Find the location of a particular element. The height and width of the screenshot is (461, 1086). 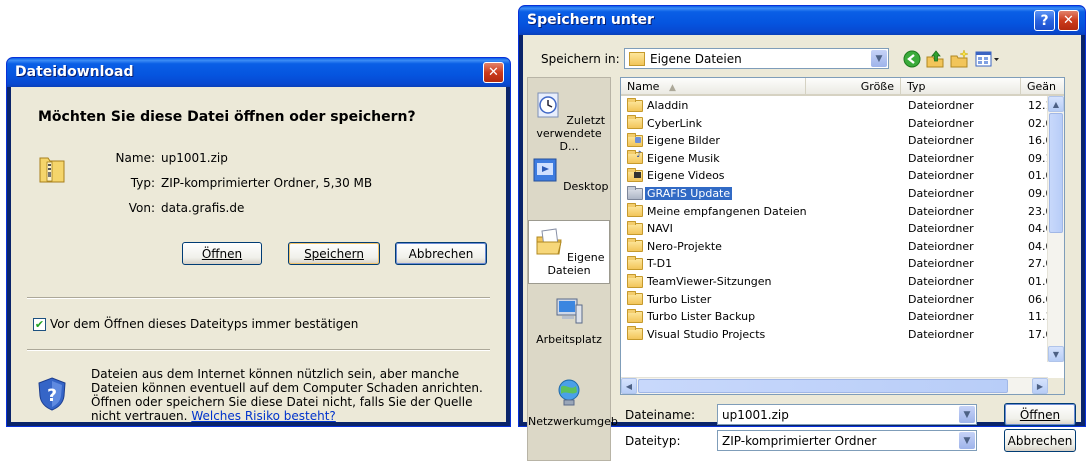

file-name: CyberLink is located at coordinates (665, 122).